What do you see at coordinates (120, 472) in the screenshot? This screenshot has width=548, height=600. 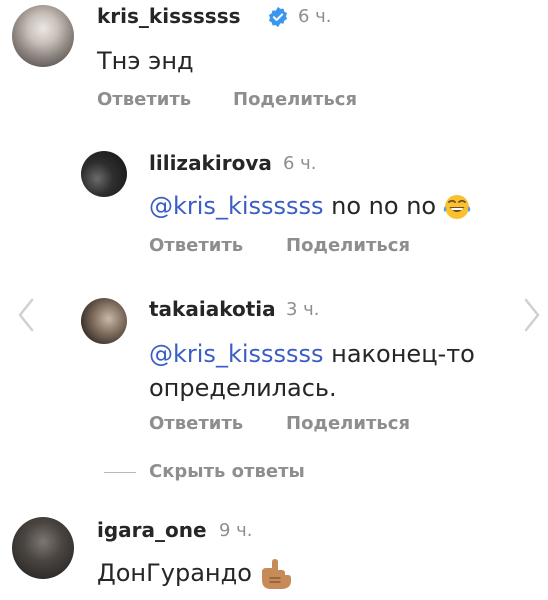 I see `hide-replies-divider` at bounding box center [120, 472].